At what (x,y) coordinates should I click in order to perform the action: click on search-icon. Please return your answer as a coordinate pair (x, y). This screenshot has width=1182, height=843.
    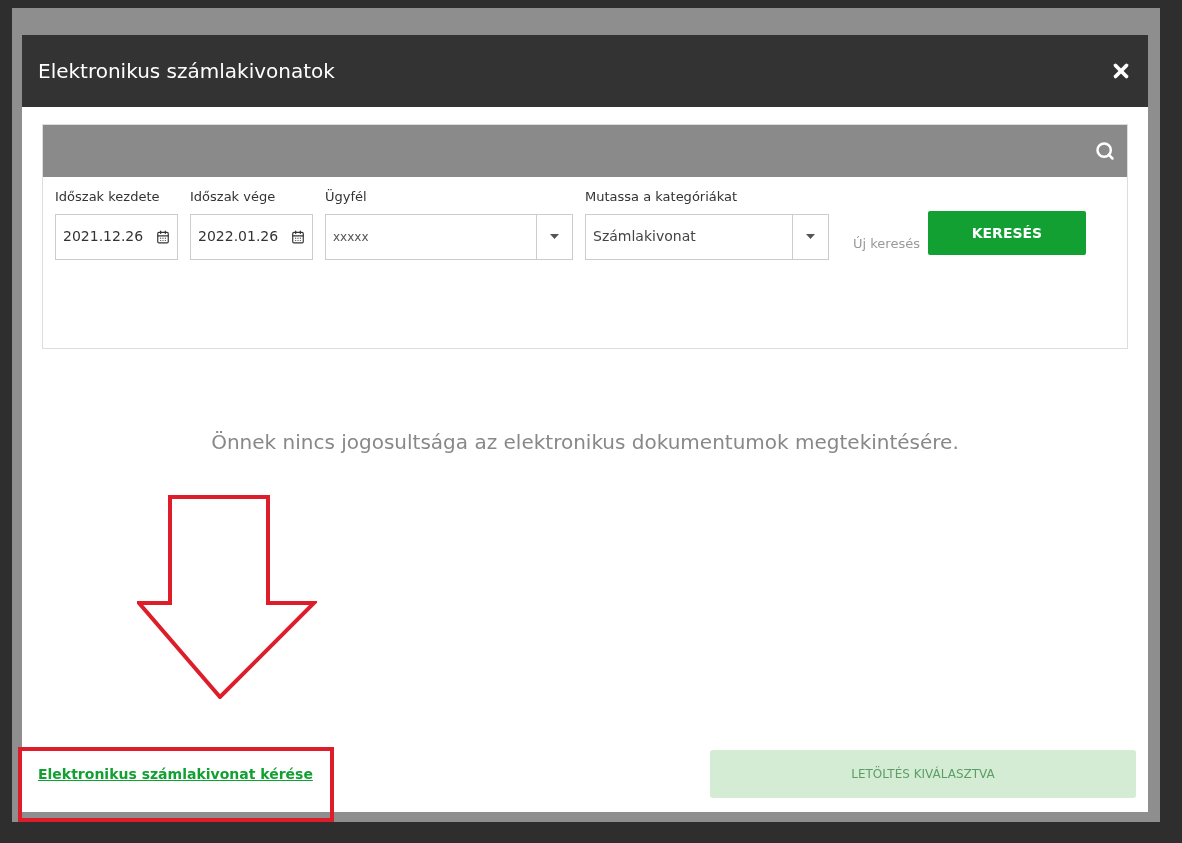
    Looking at the image, I should click on (1105, 151).